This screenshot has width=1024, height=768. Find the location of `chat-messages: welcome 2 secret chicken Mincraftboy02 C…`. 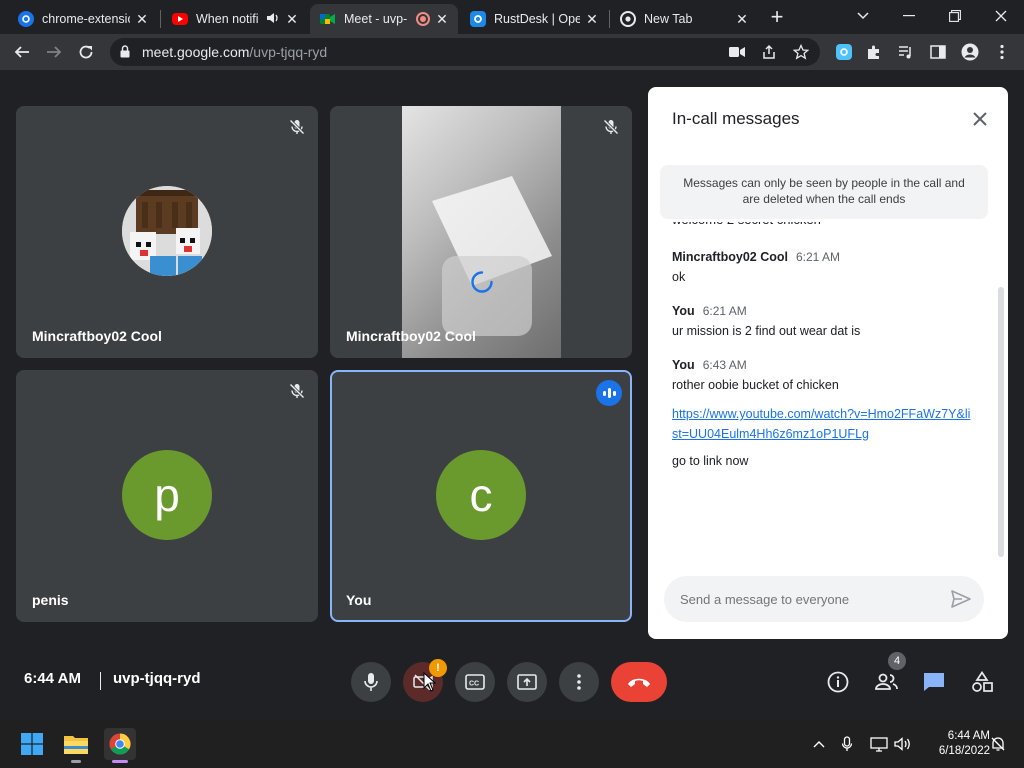

chat-messages: welcome 2 secret chicken Mincraftboy02 C… is located at coordinates (822, 397).